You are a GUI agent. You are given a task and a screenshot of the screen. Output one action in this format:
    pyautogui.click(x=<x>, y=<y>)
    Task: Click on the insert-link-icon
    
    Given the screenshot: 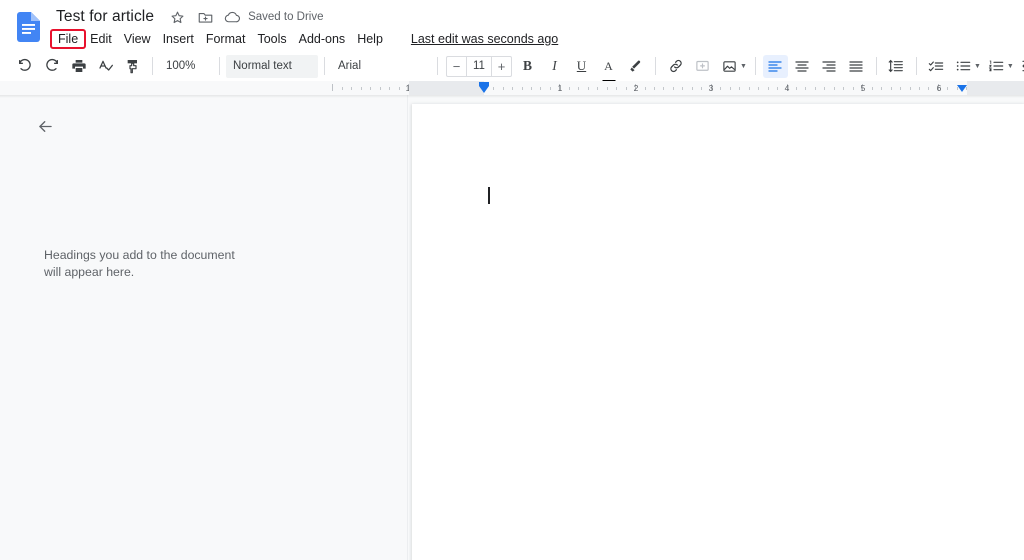 What is the action you would take?
    pyautogui.click(x=675, y=66)
    